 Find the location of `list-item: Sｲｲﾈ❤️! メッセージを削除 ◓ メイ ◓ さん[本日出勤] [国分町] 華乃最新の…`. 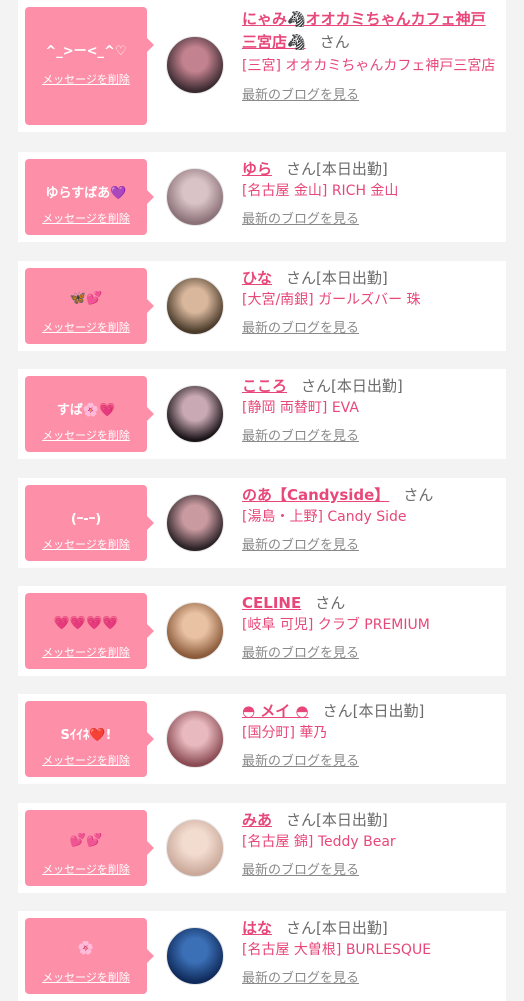

list-item: Sｲｲﾈ❤️! メッセージを削除 ◓ メイ ◓ さん[本日出勤] [国分町] 華乃最新の… is located at coordinates (262, 739).